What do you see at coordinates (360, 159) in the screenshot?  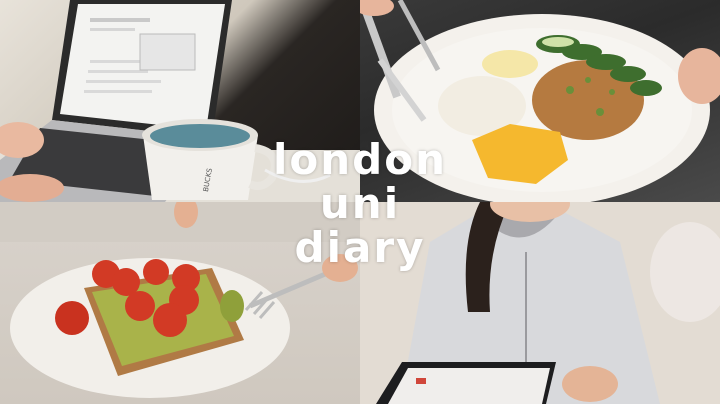 I see `title-line-london: london` at bounding box center [360, 159].